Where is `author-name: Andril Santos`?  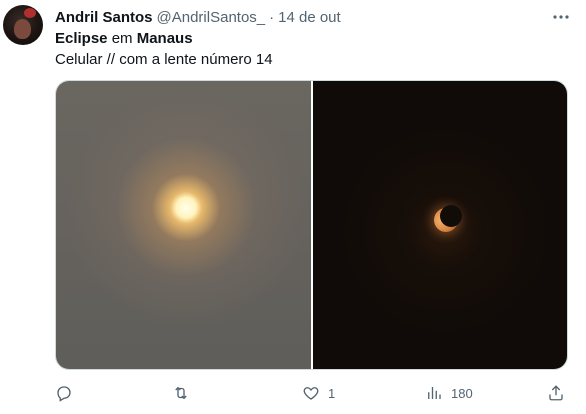
author-name: Andril Santos is located at coordinates (104, 17).